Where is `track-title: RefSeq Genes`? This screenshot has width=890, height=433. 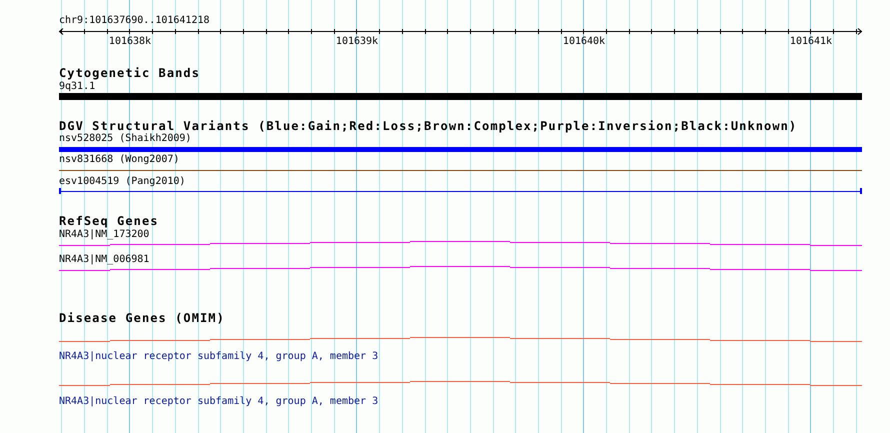
track-title: RefSeq Genes is located at coordinates (109, 221).